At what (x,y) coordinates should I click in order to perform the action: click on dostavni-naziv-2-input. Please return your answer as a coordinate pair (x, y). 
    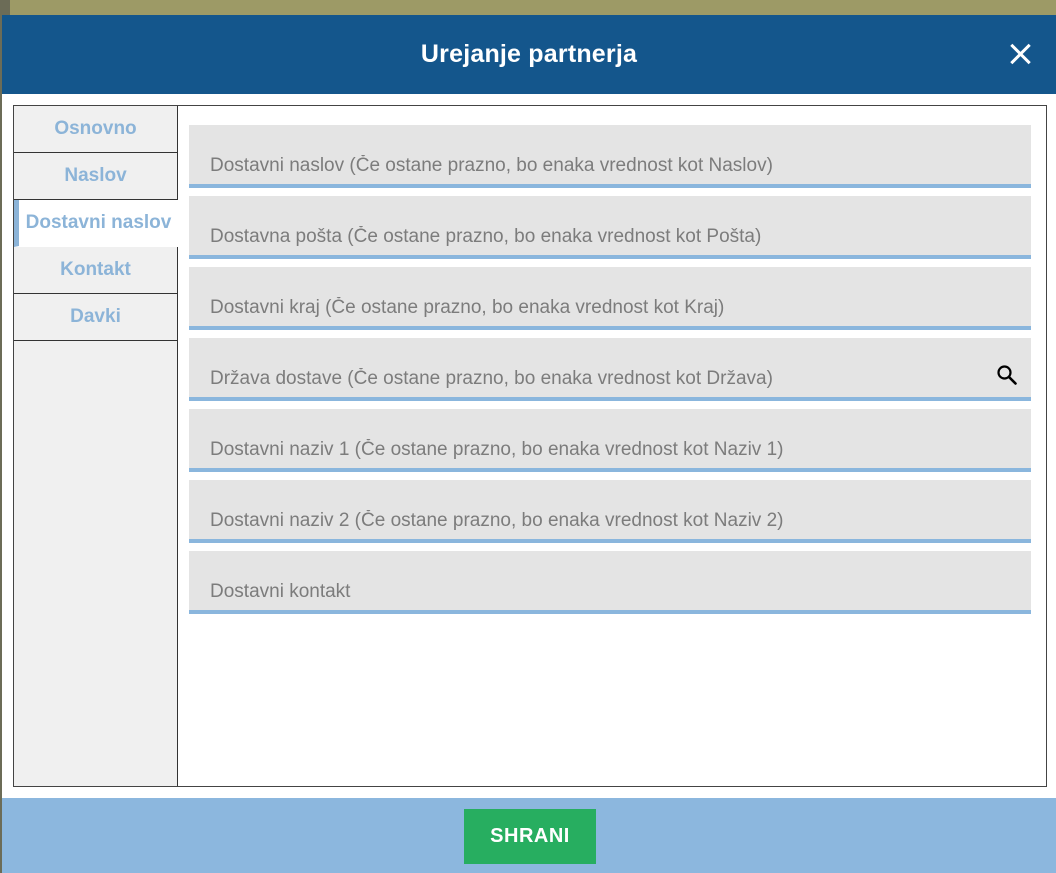
    Looking at the image, I should click on (610, 509).